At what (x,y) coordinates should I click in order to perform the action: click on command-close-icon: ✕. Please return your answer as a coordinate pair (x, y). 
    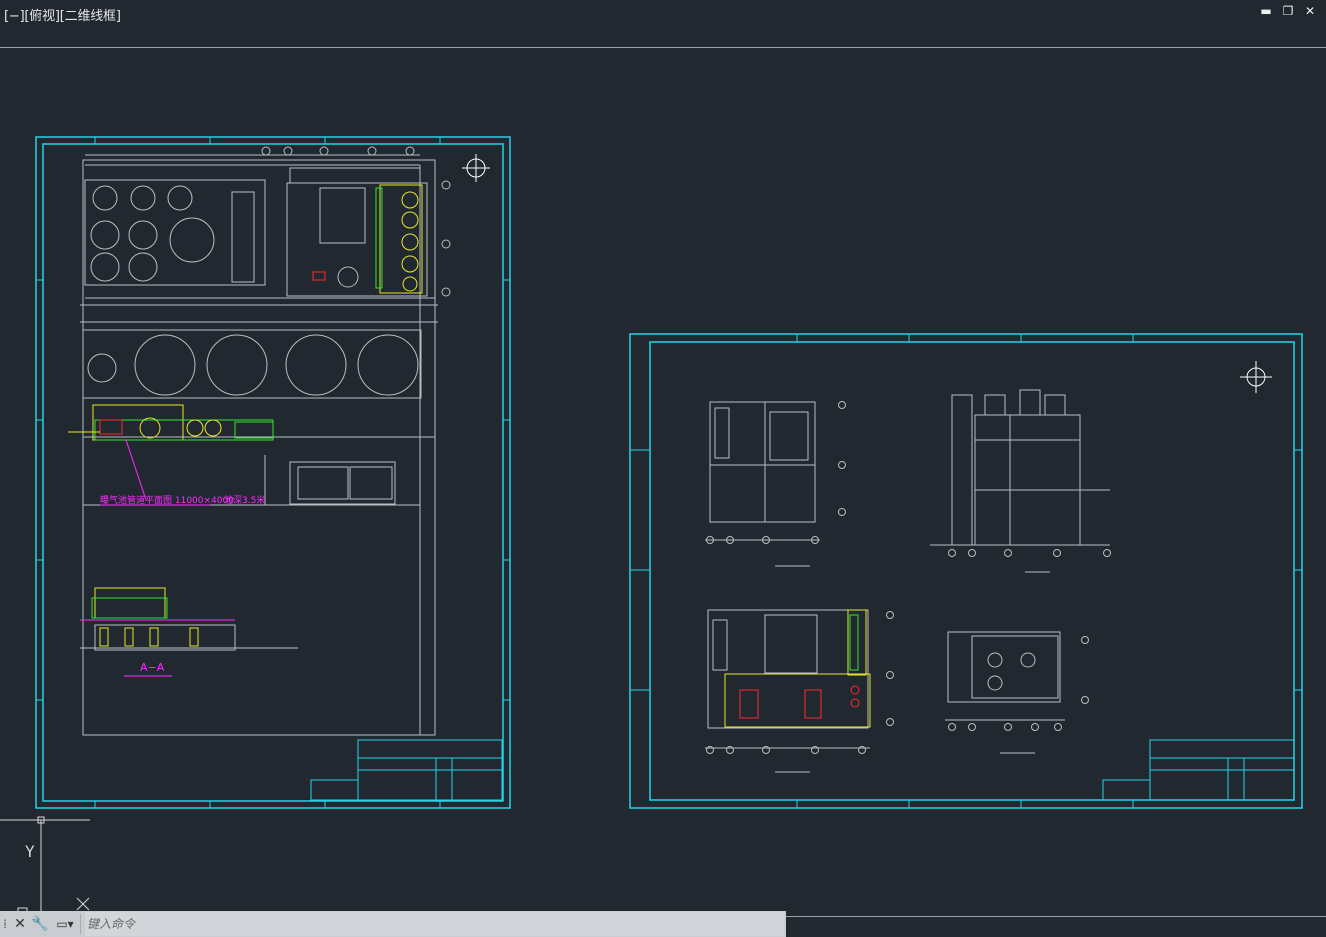
    Looking at the image, I should click on (20, 924).